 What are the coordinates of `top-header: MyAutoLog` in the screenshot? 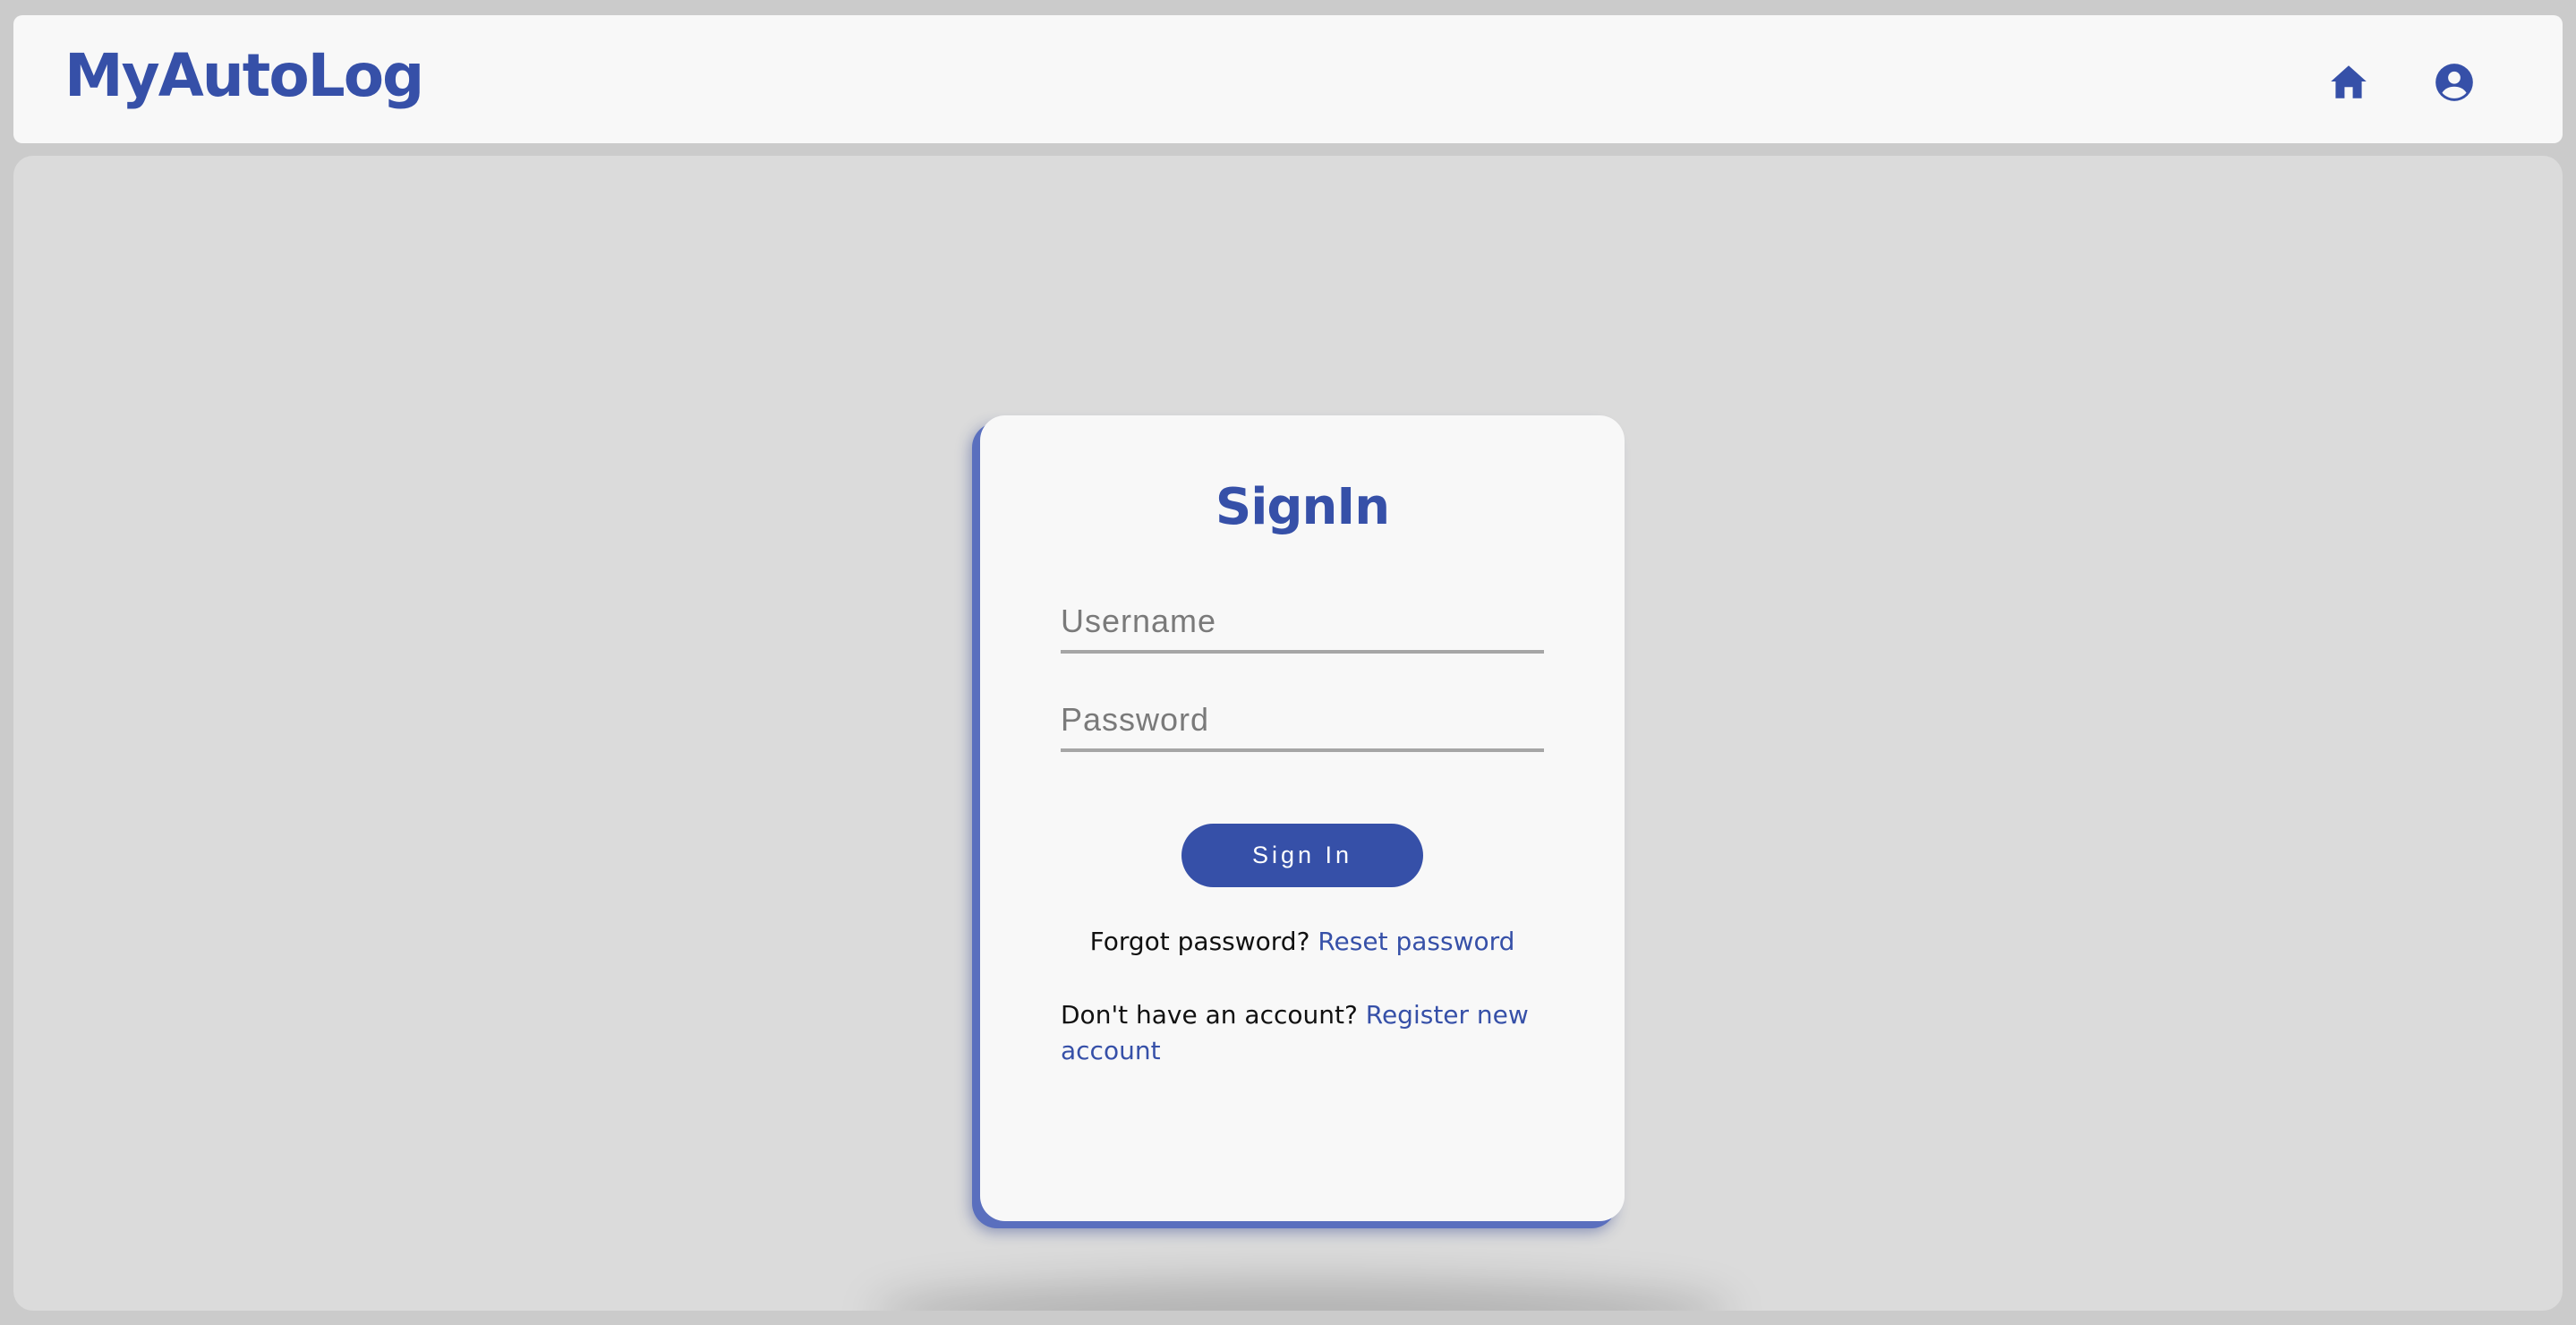 It's located at (1288, 79).